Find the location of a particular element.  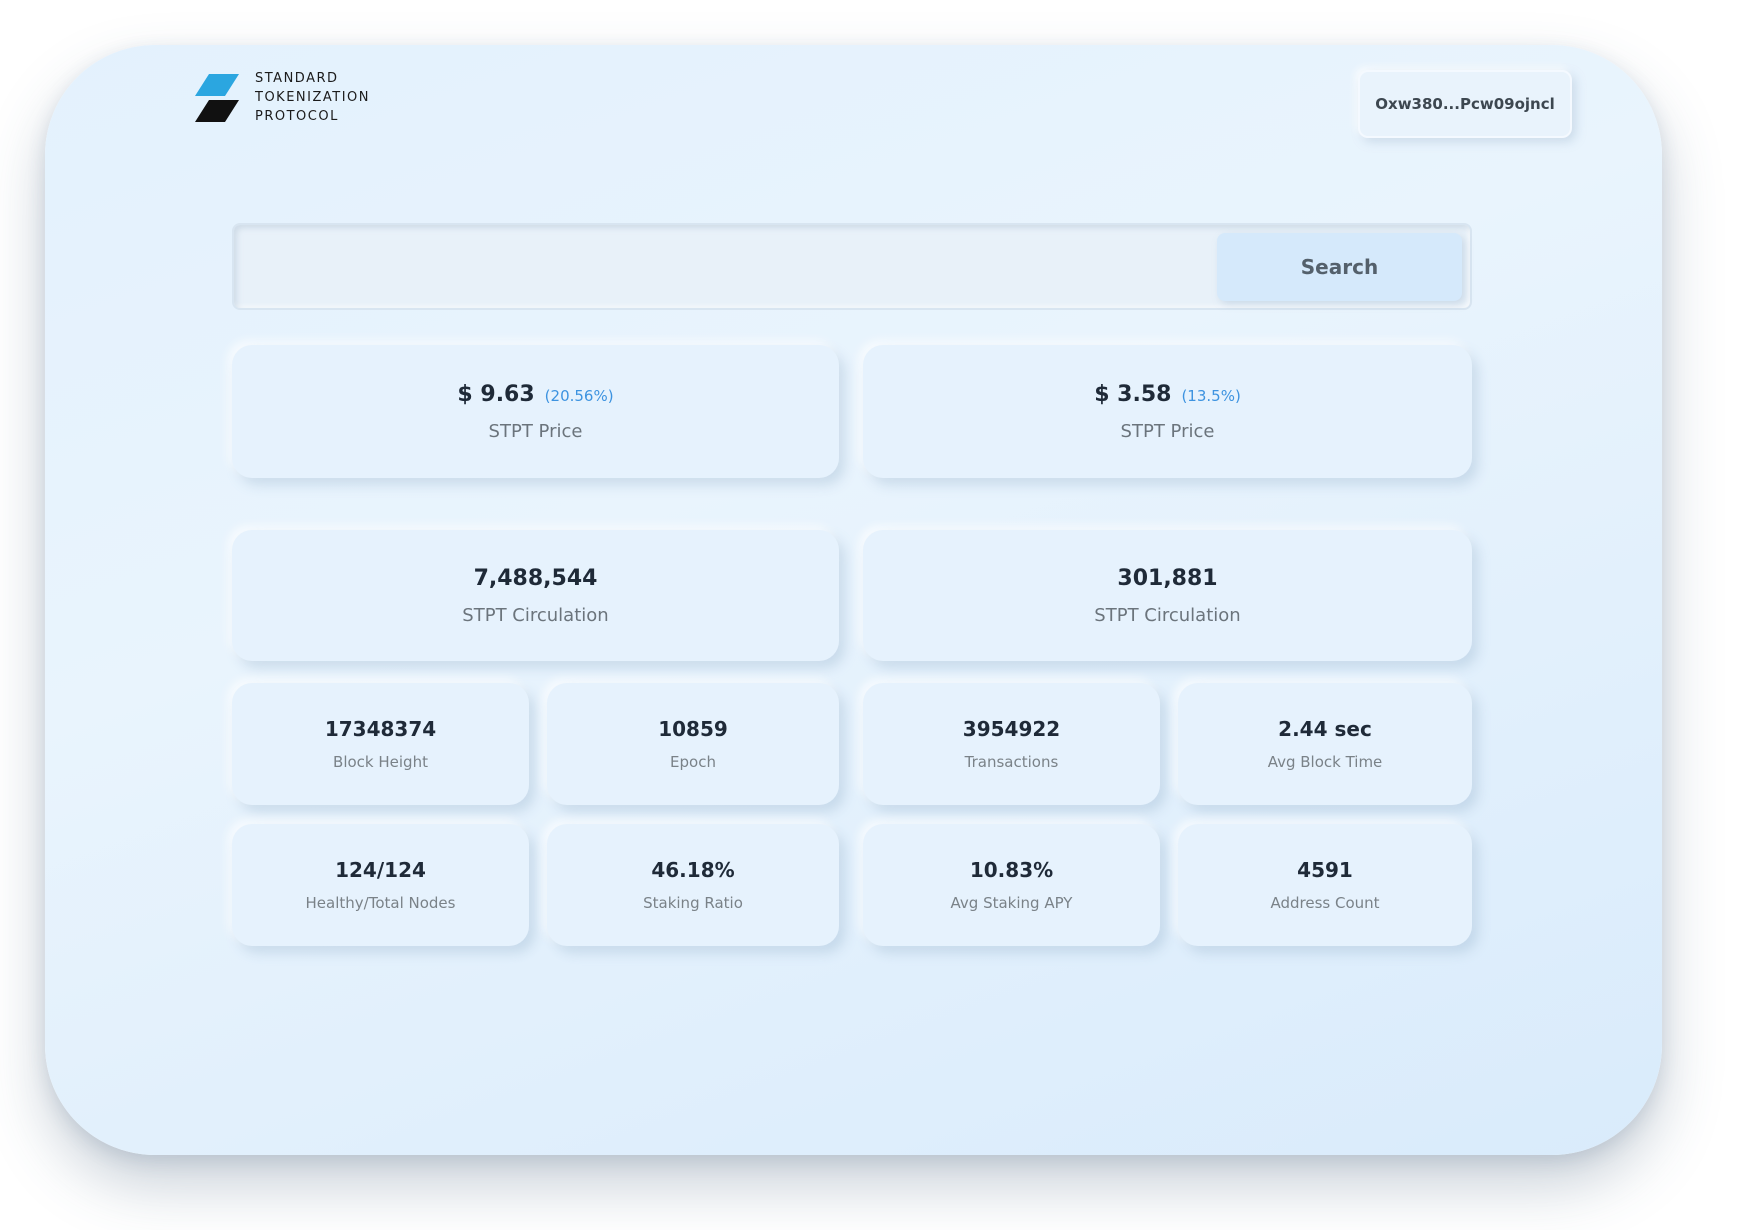

stat-value: 2.44 sec is located at coordinates (1325, 729).